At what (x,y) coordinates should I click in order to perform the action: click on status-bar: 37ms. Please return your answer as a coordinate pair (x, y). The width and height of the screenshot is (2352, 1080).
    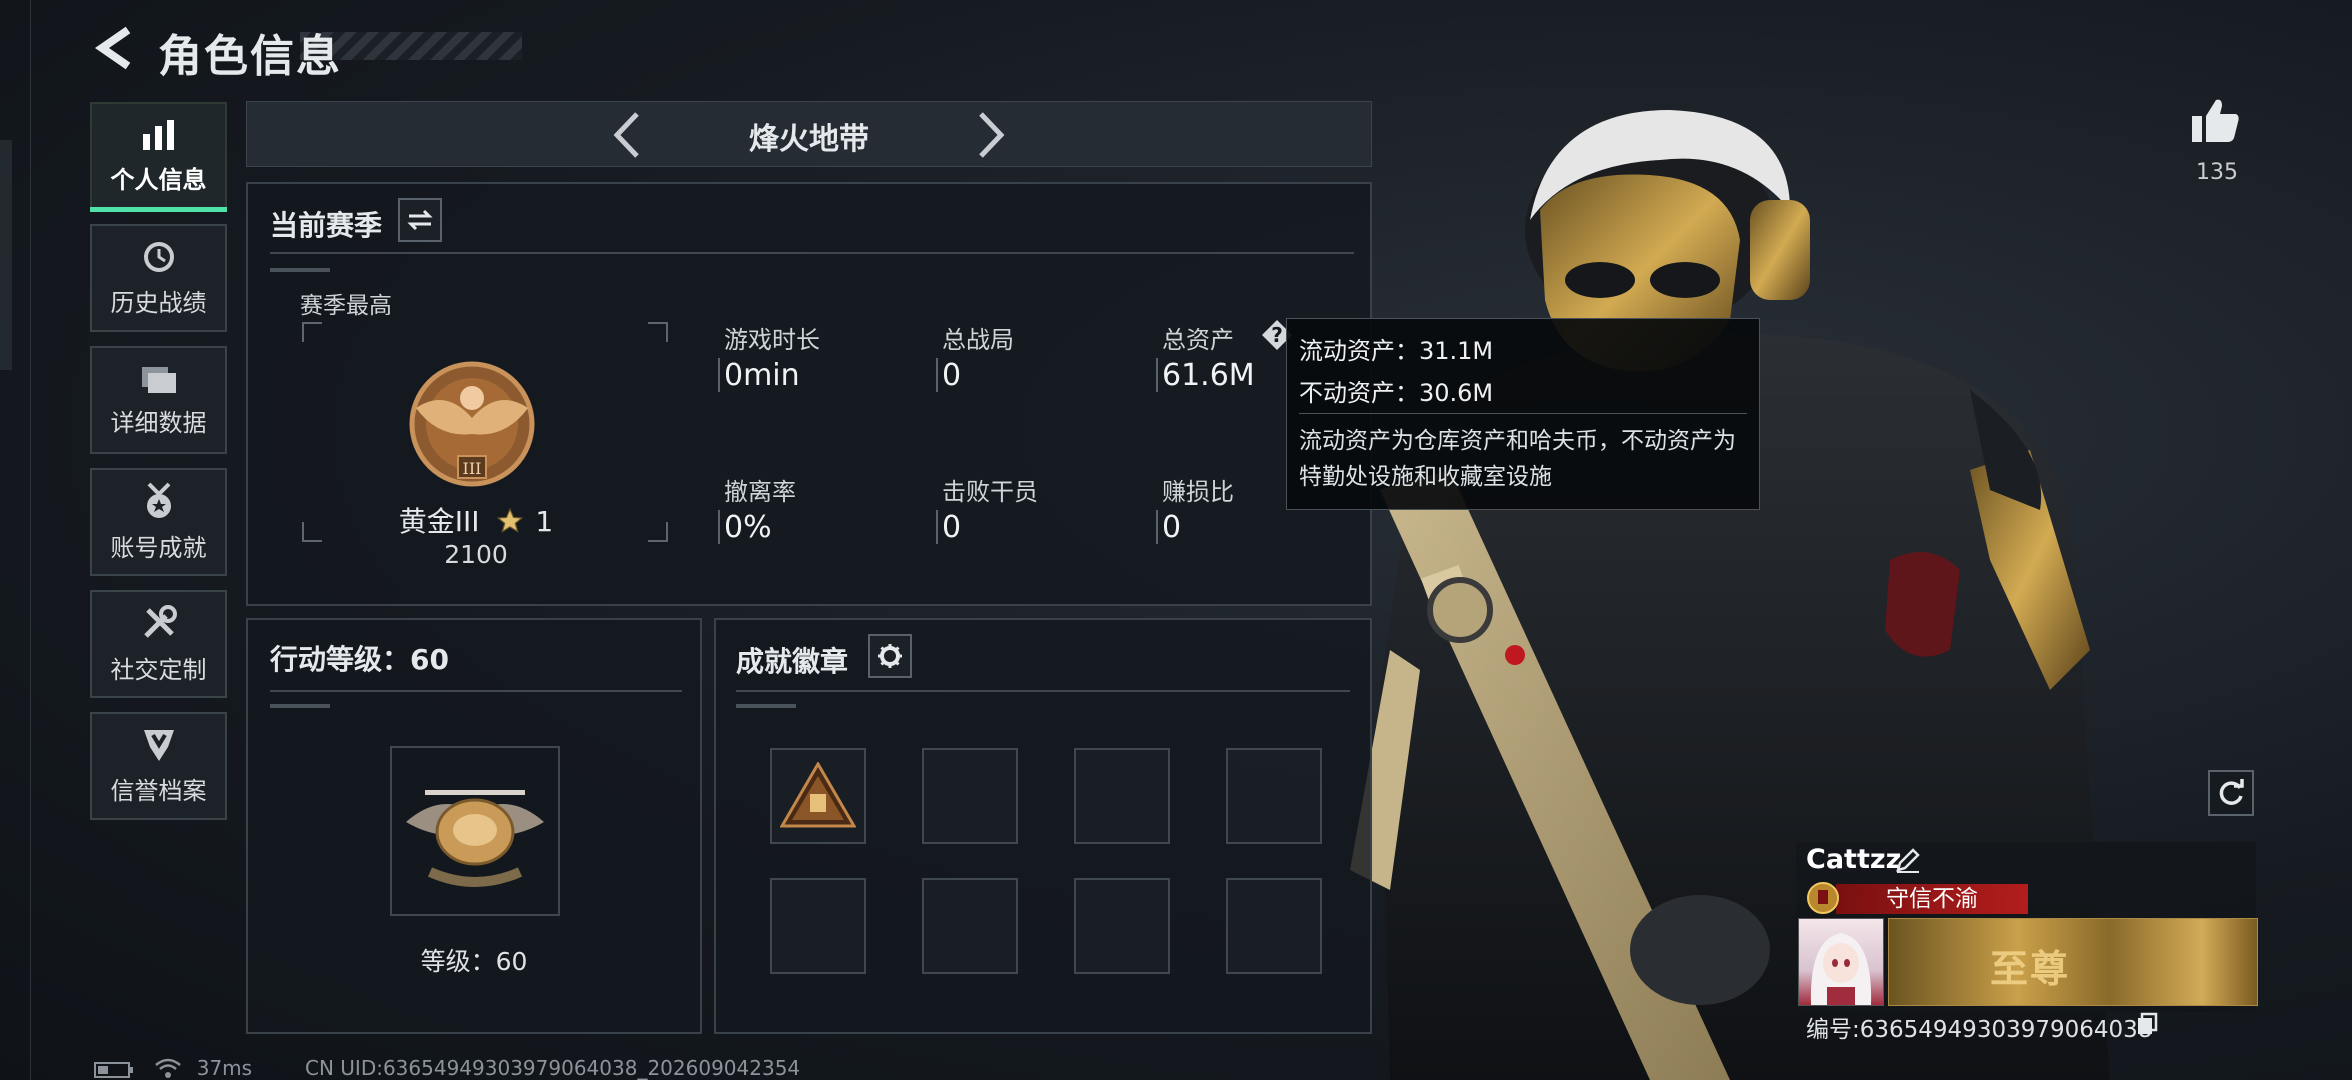
    Looking at the image, I should click on (173, 1068).